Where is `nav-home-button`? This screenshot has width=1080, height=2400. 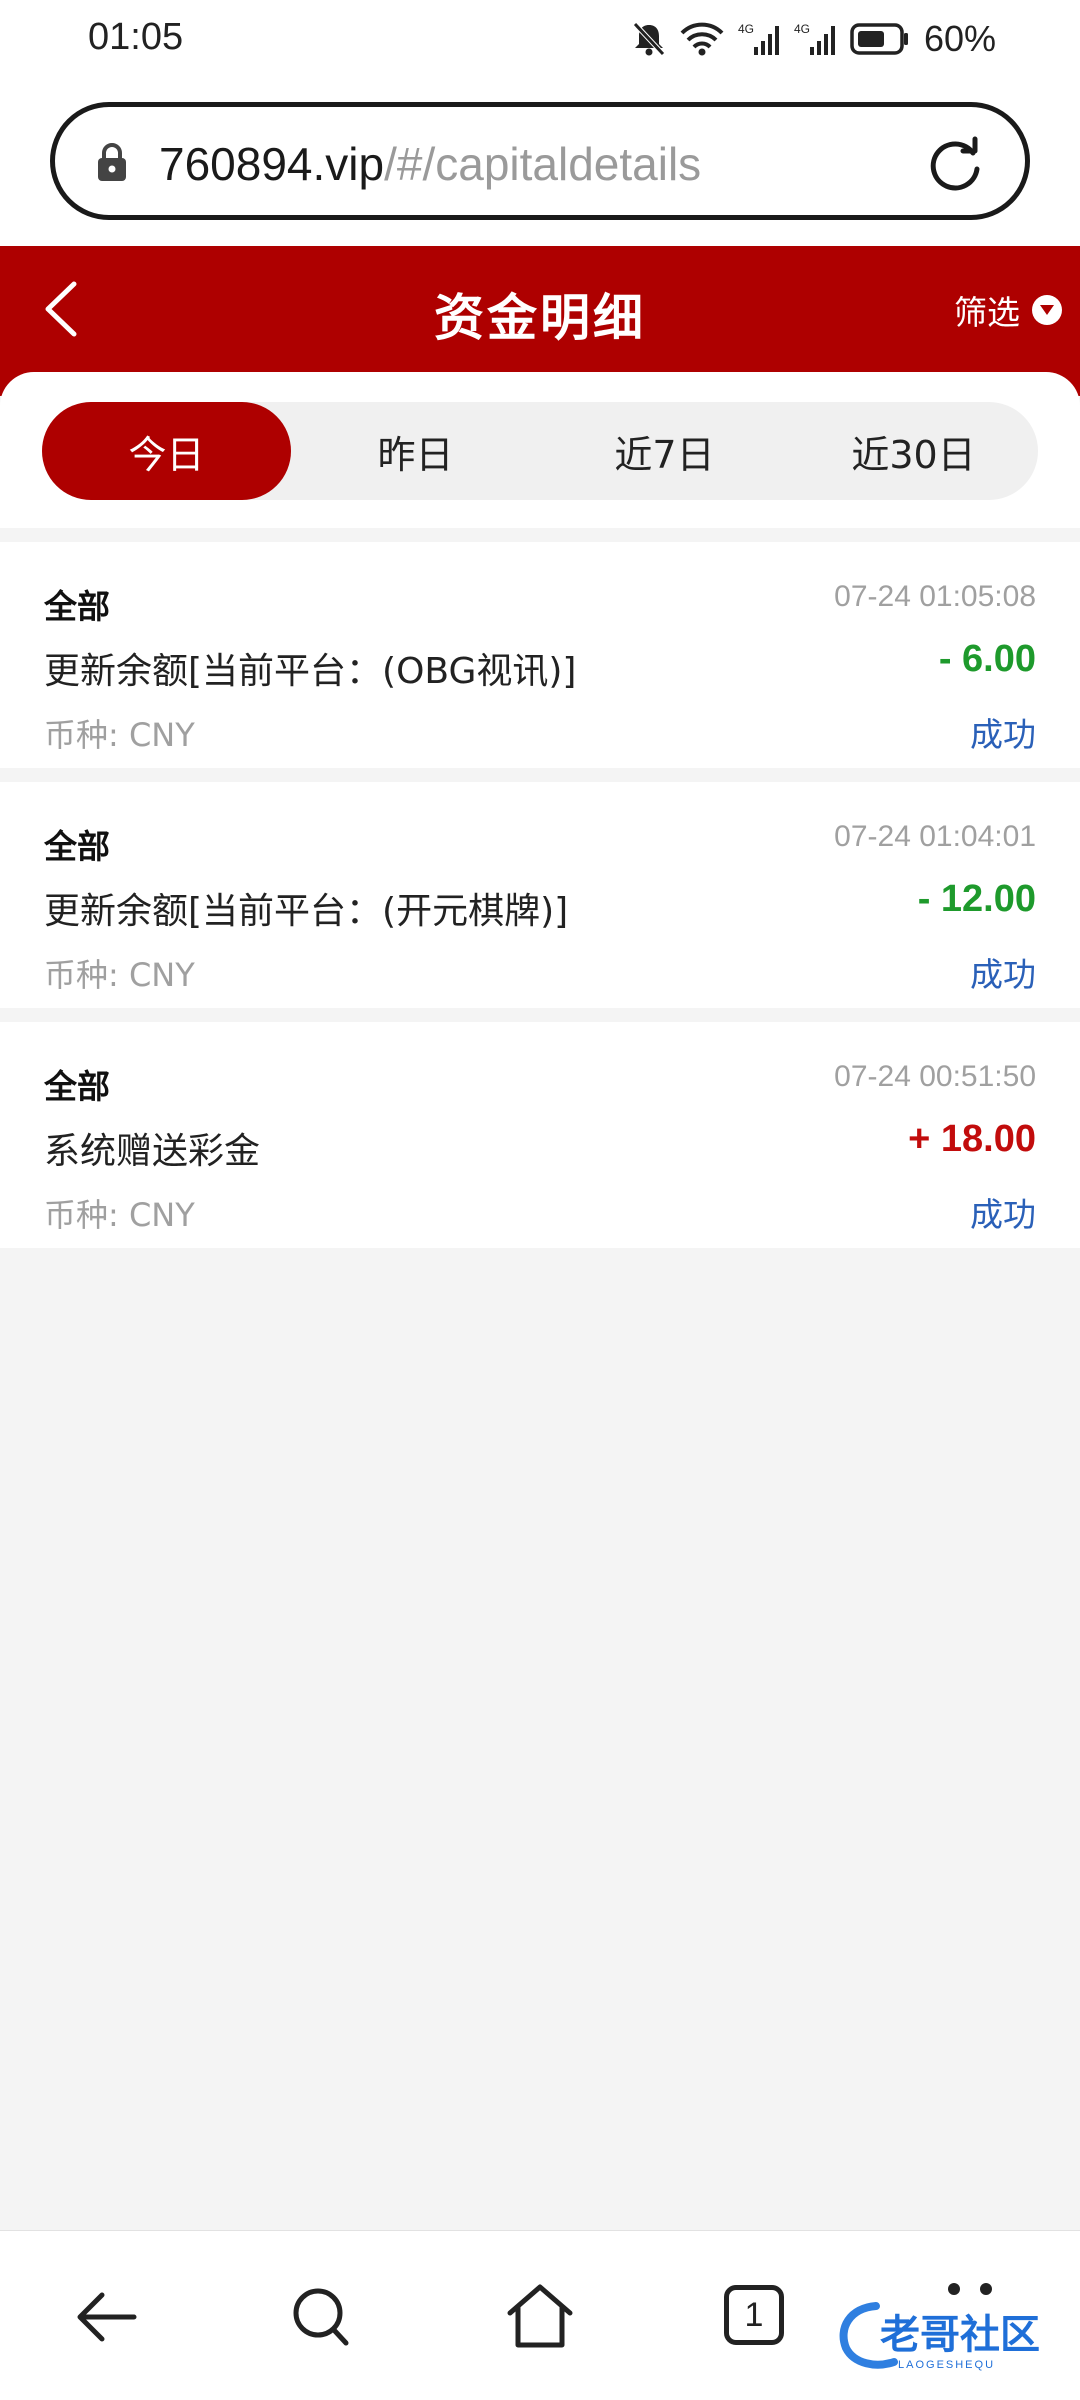
nav-home-button is located at coordinates (540, 2317).